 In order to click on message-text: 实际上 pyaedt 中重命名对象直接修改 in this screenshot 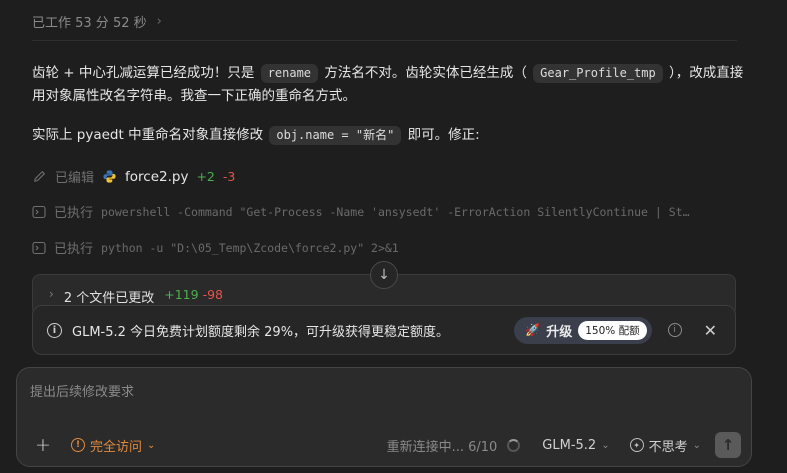, I will do `click(150, 135)`.